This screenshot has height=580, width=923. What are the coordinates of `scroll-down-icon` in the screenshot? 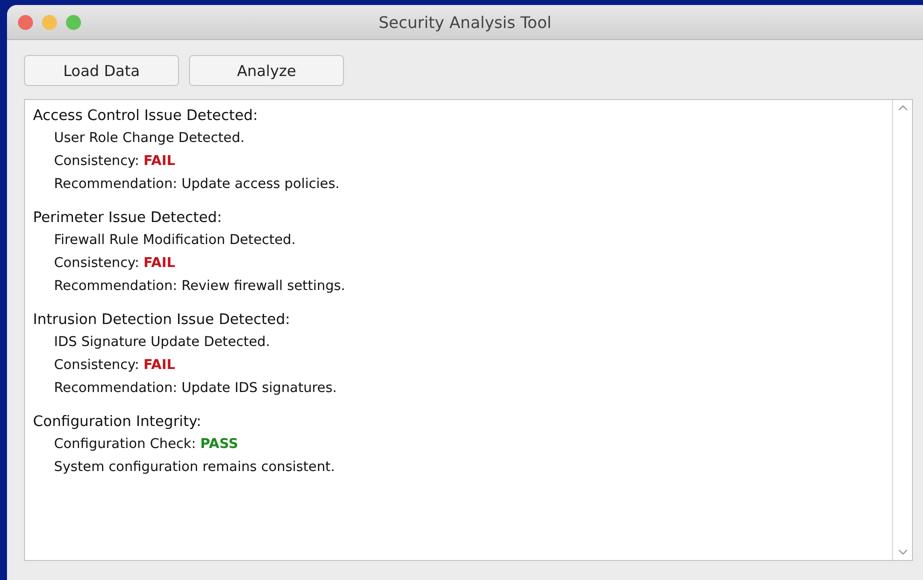 It's located at (902, 552).